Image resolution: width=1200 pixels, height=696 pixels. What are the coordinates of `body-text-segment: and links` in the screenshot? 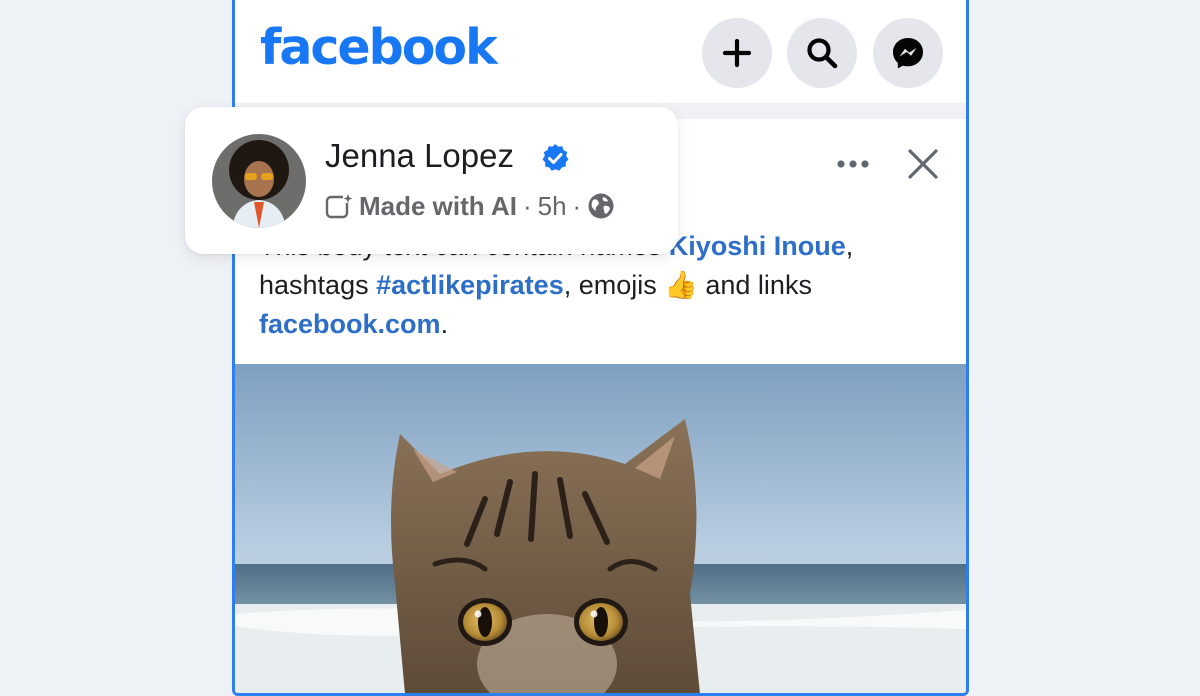 It's located at (754, 285).